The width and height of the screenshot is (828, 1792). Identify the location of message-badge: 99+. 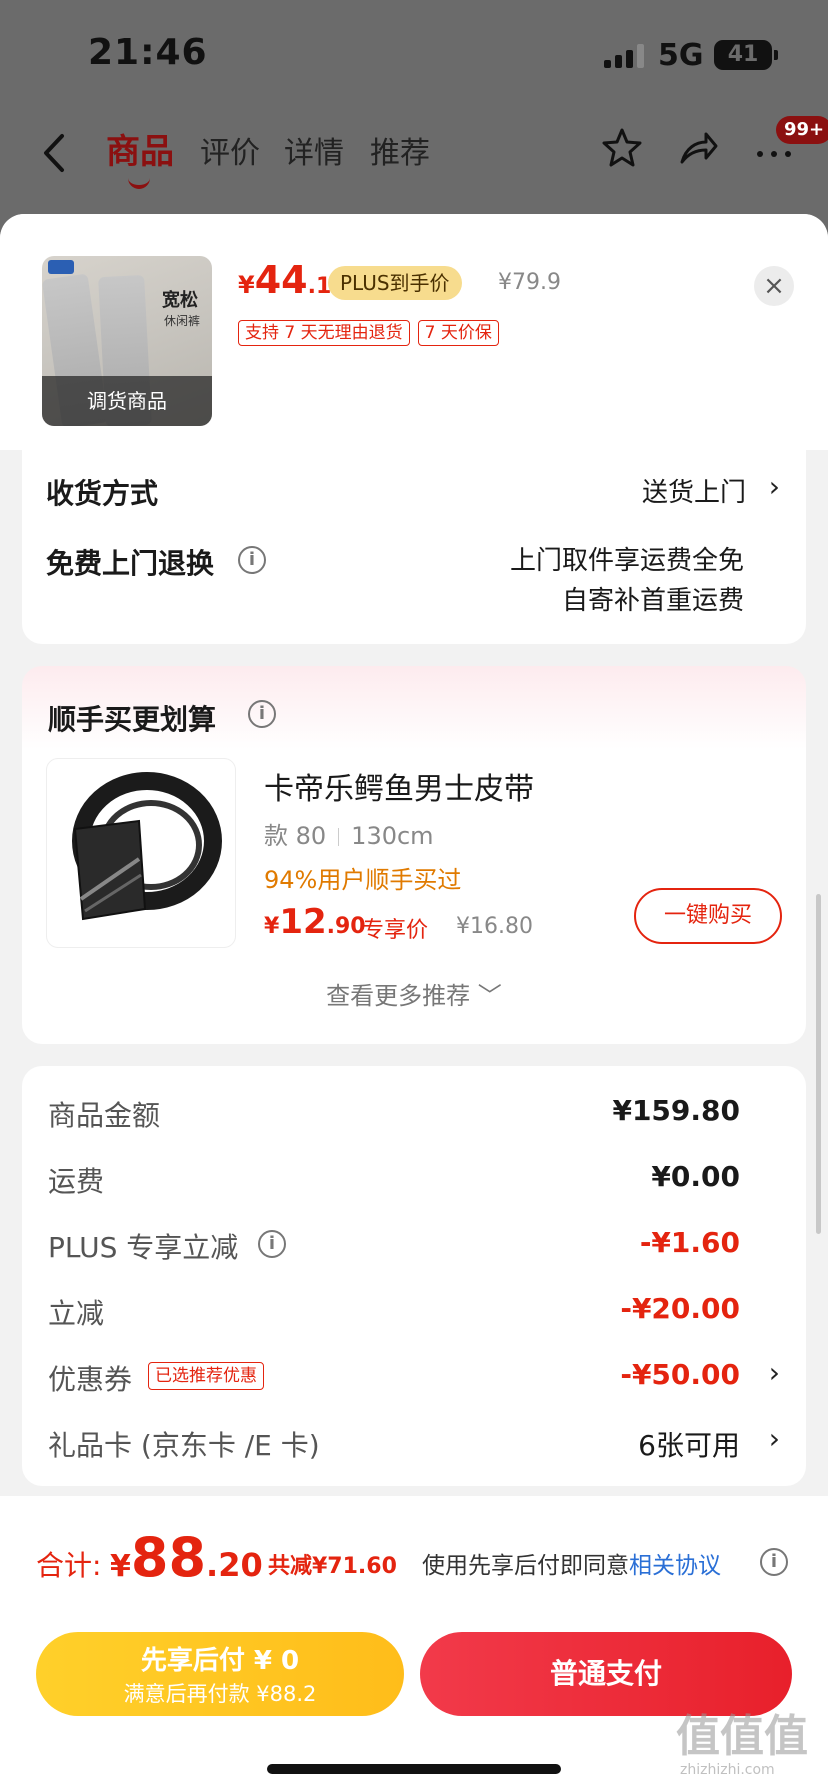
(802, 130).